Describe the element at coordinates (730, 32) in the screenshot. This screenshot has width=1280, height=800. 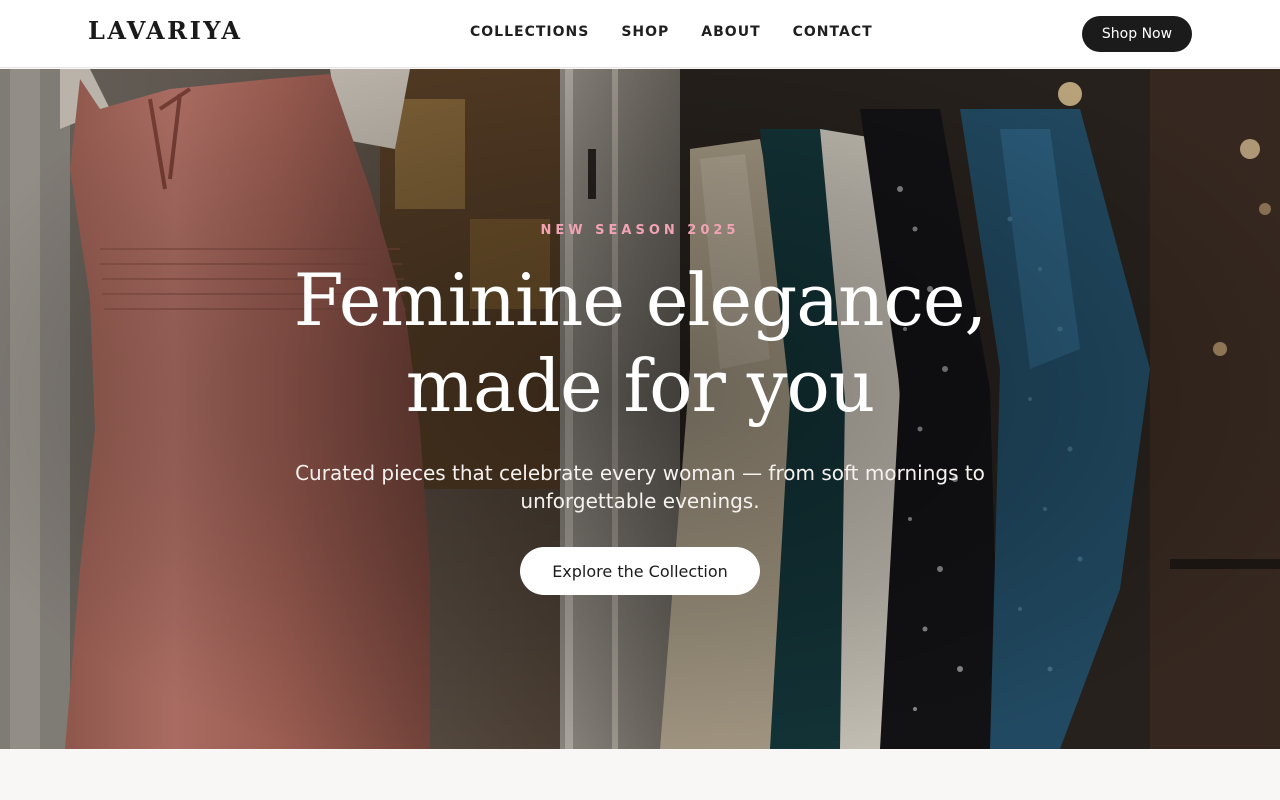
I see `nav-link-about: ABOUT` at that location.